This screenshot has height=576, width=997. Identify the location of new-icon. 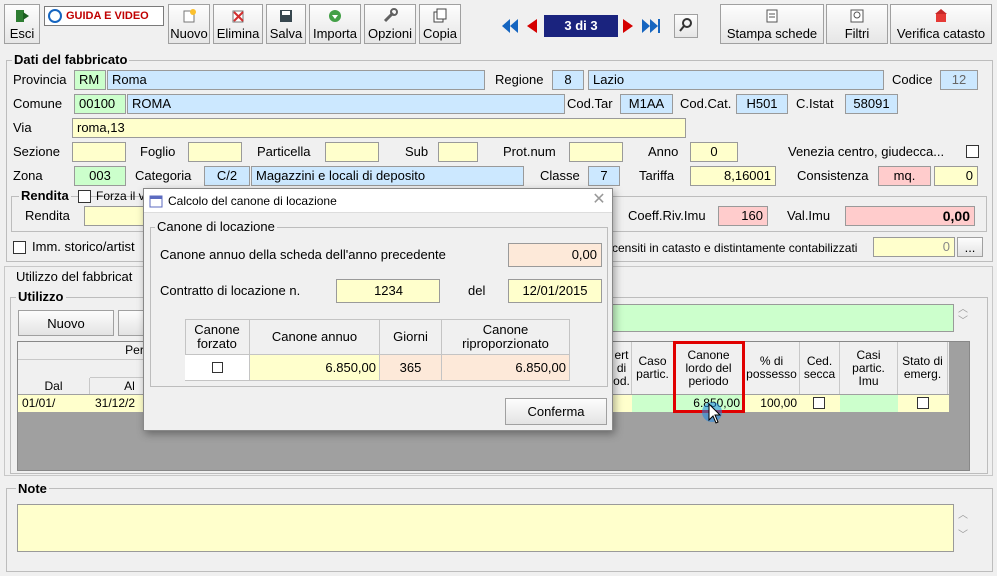
(189, 16).